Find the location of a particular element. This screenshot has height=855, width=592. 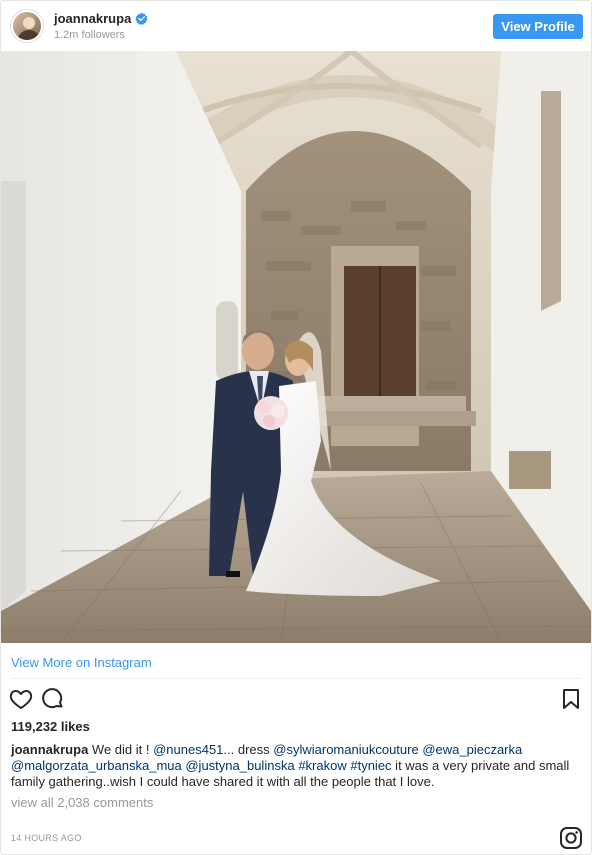

mention-link: @sylwiaromaniukcouture is located at coordinates (345, 749).